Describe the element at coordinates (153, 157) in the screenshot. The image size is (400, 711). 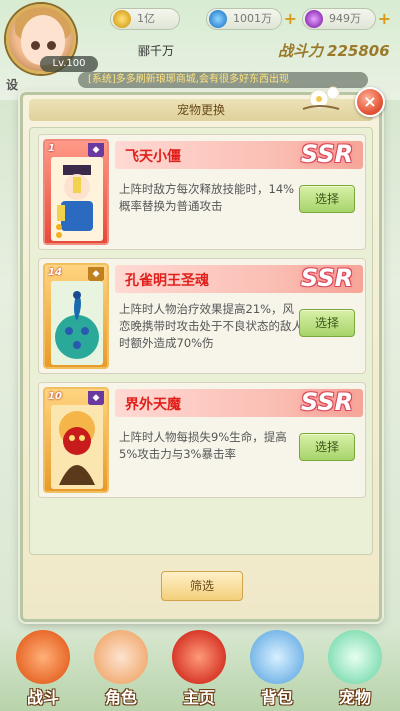
I see `pet-name: 飞天小僵` at that location.